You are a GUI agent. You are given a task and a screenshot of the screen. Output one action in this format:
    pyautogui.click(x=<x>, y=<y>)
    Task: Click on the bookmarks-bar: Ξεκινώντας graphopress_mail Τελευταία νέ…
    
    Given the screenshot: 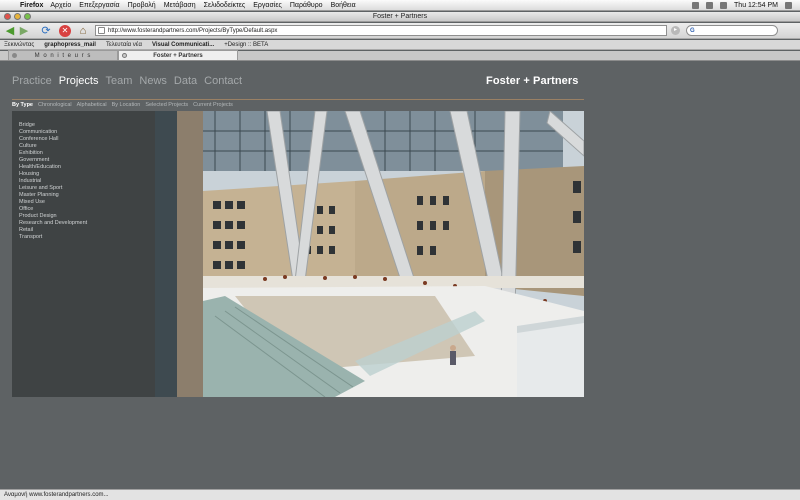 What is the action you would take?
    pyautogui.click(x=400, y=45)
    